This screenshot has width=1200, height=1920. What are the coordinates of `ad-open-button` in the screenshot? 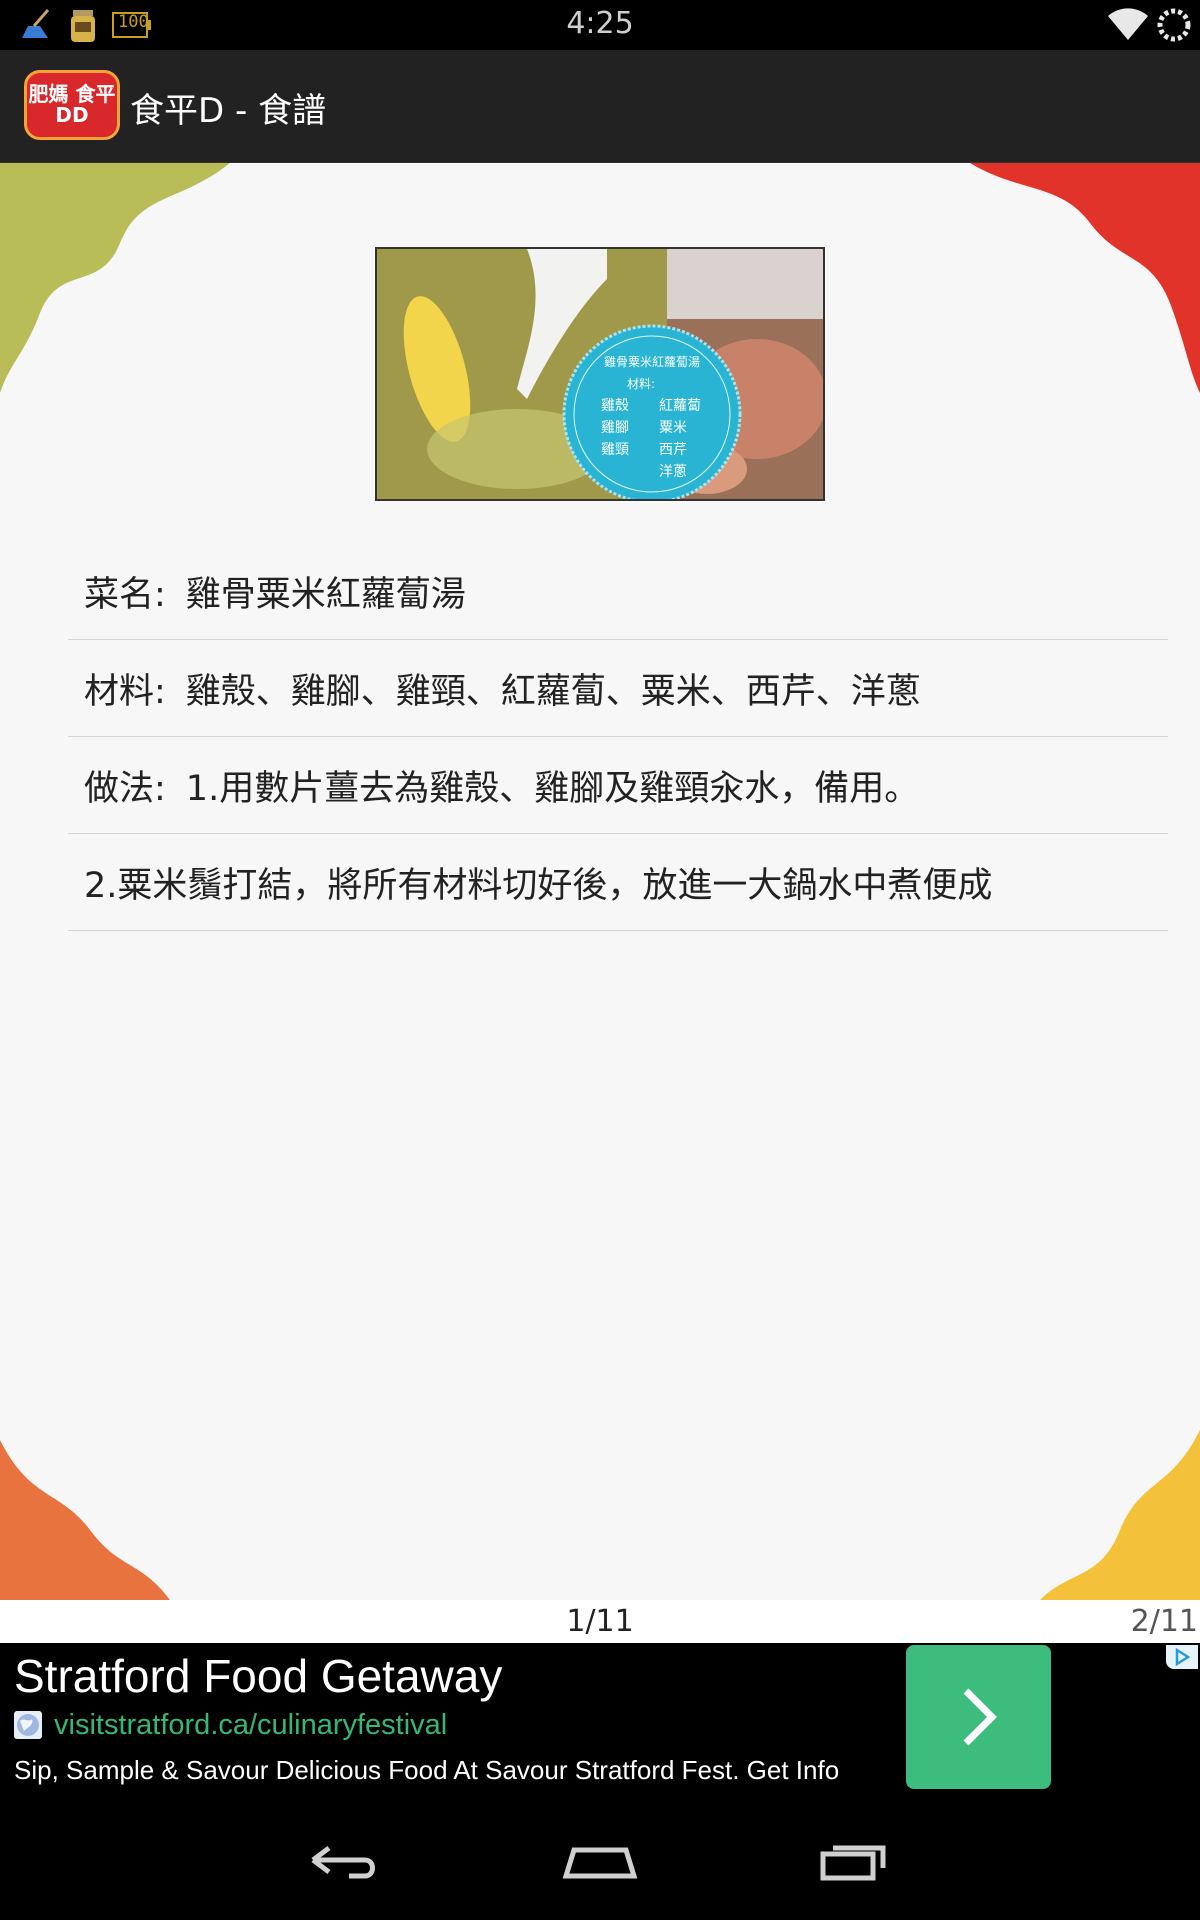 It's located at (978, 1717).